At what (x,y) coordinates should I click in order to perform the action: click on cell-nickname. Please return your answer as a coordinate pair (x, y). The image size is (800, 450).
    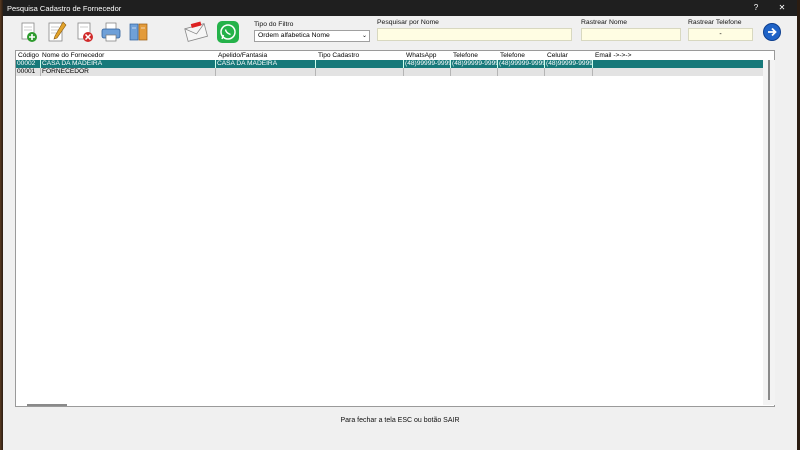
    Looking at the image, I should click on (266, 72).